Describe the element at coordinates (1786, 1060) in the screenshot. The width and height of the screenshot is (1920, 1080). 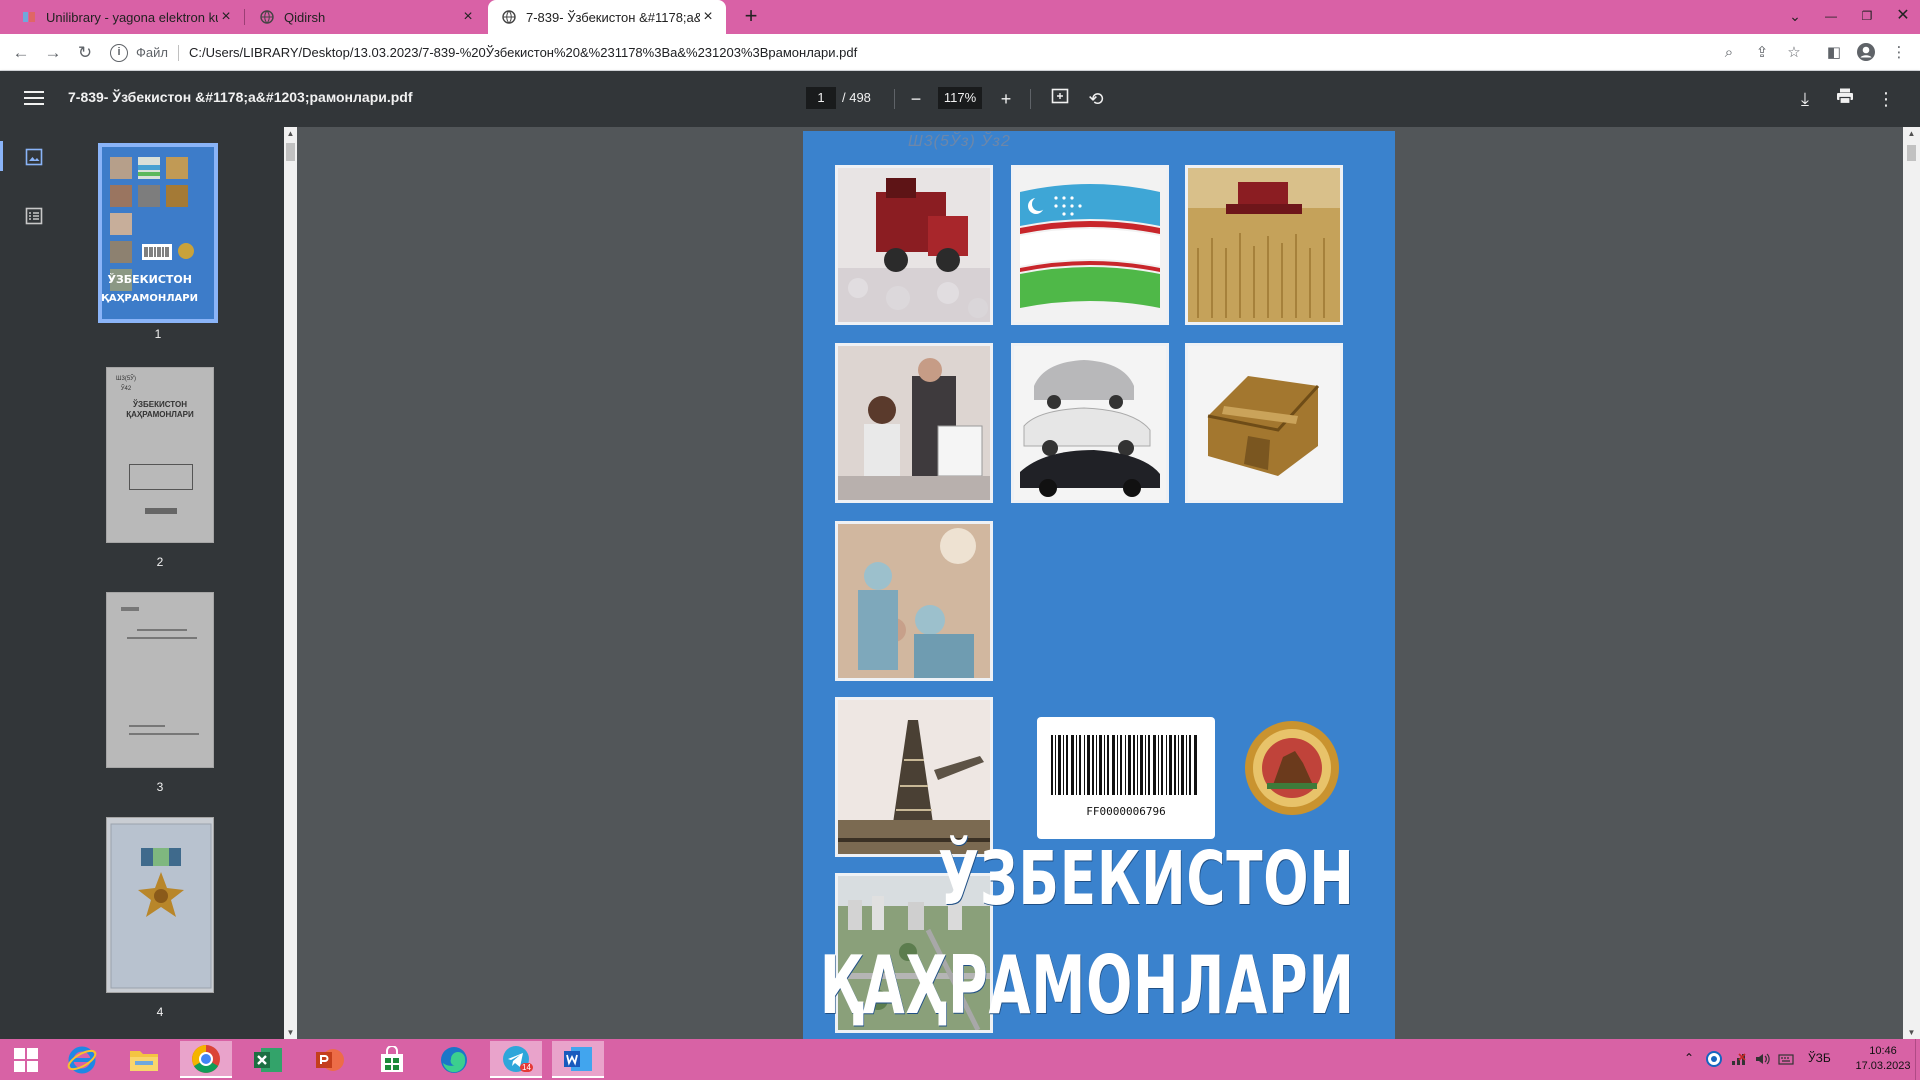
I see `keyboard-ime-icon` at that location.